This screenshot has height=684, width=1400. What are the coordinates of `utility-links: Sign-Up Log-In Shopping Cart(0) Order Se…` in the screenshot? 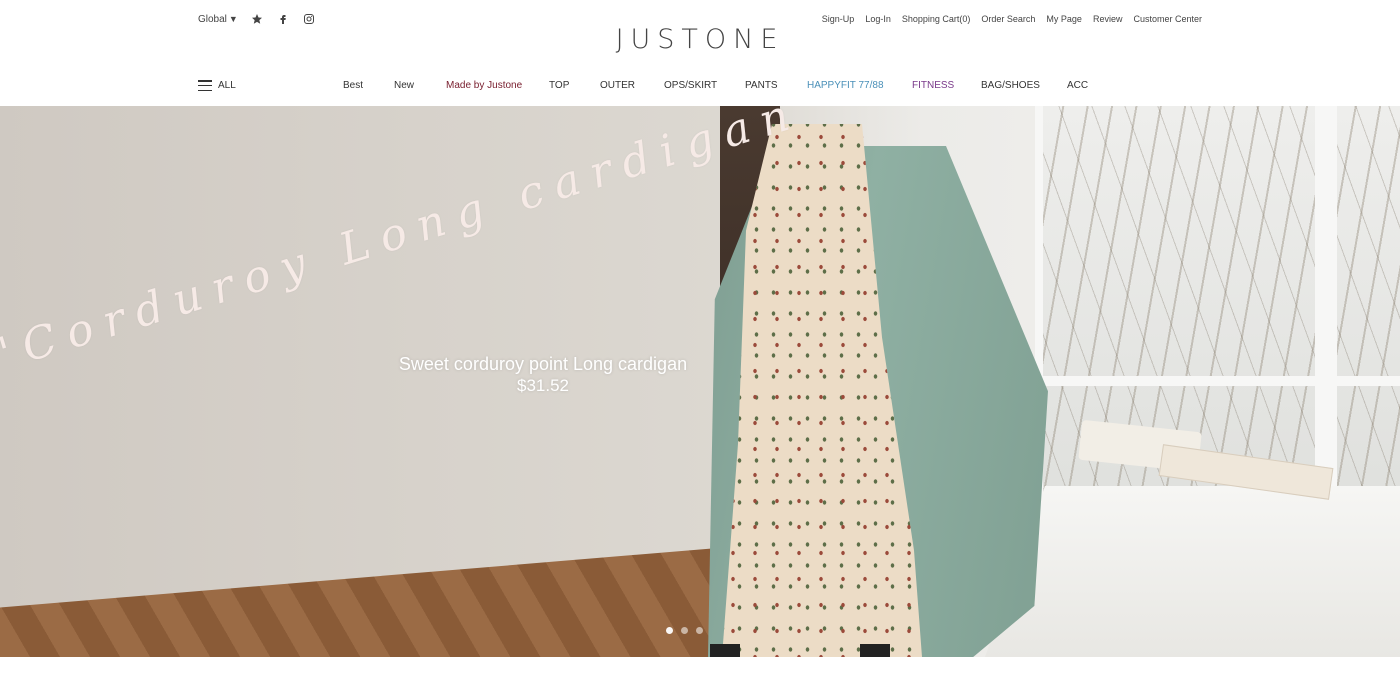 It's located at (1012, 19).